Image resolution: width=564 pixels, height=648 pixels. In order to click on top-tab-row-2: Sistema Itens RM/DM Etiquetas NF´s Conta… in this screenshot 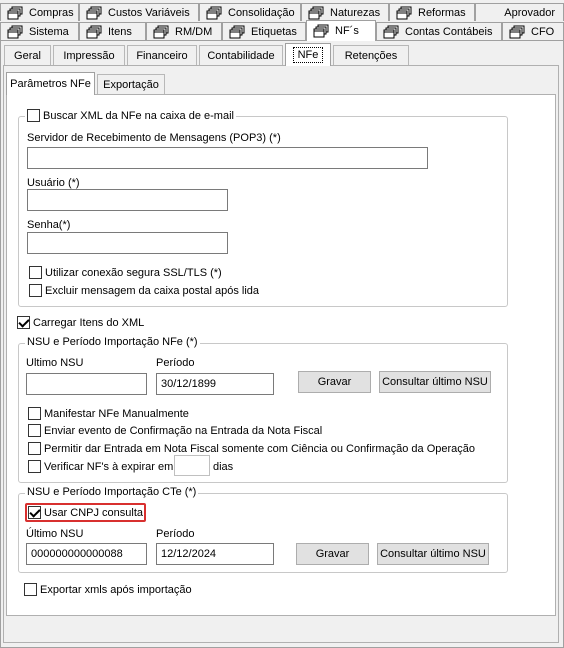, I will do `click(282, 30)`.